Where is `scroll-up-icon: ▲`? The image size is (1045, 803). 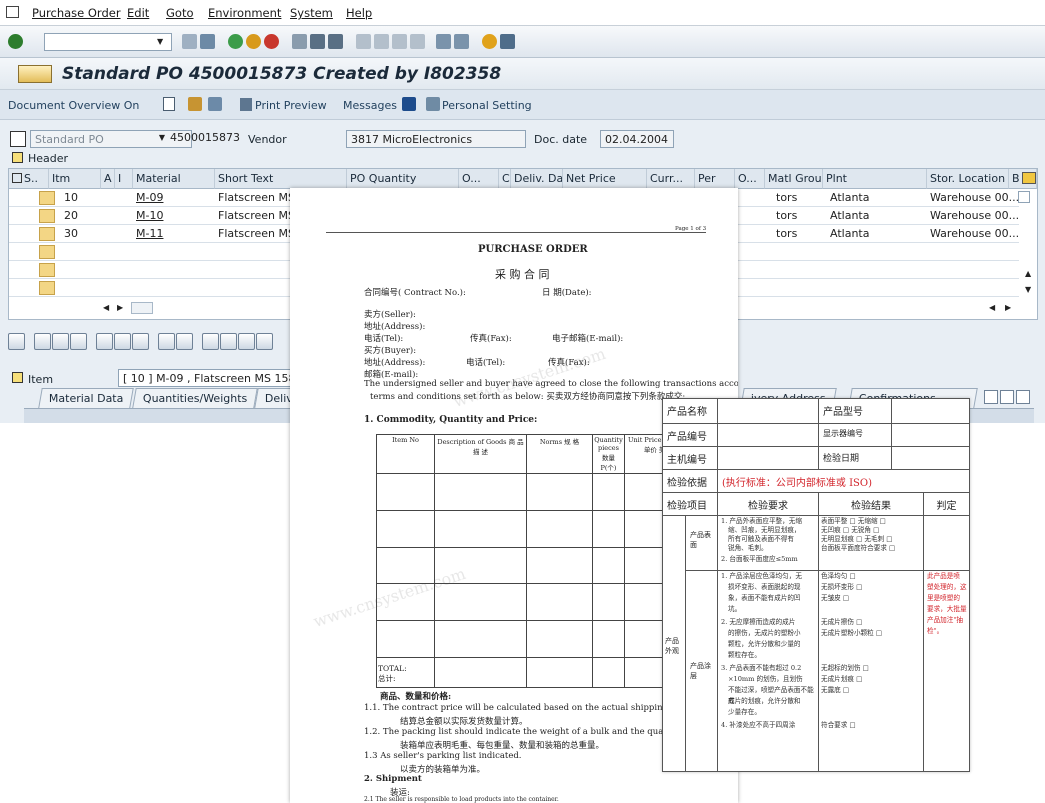 scroll-up-icon: ▲ is located at coordinates (1028, 273).